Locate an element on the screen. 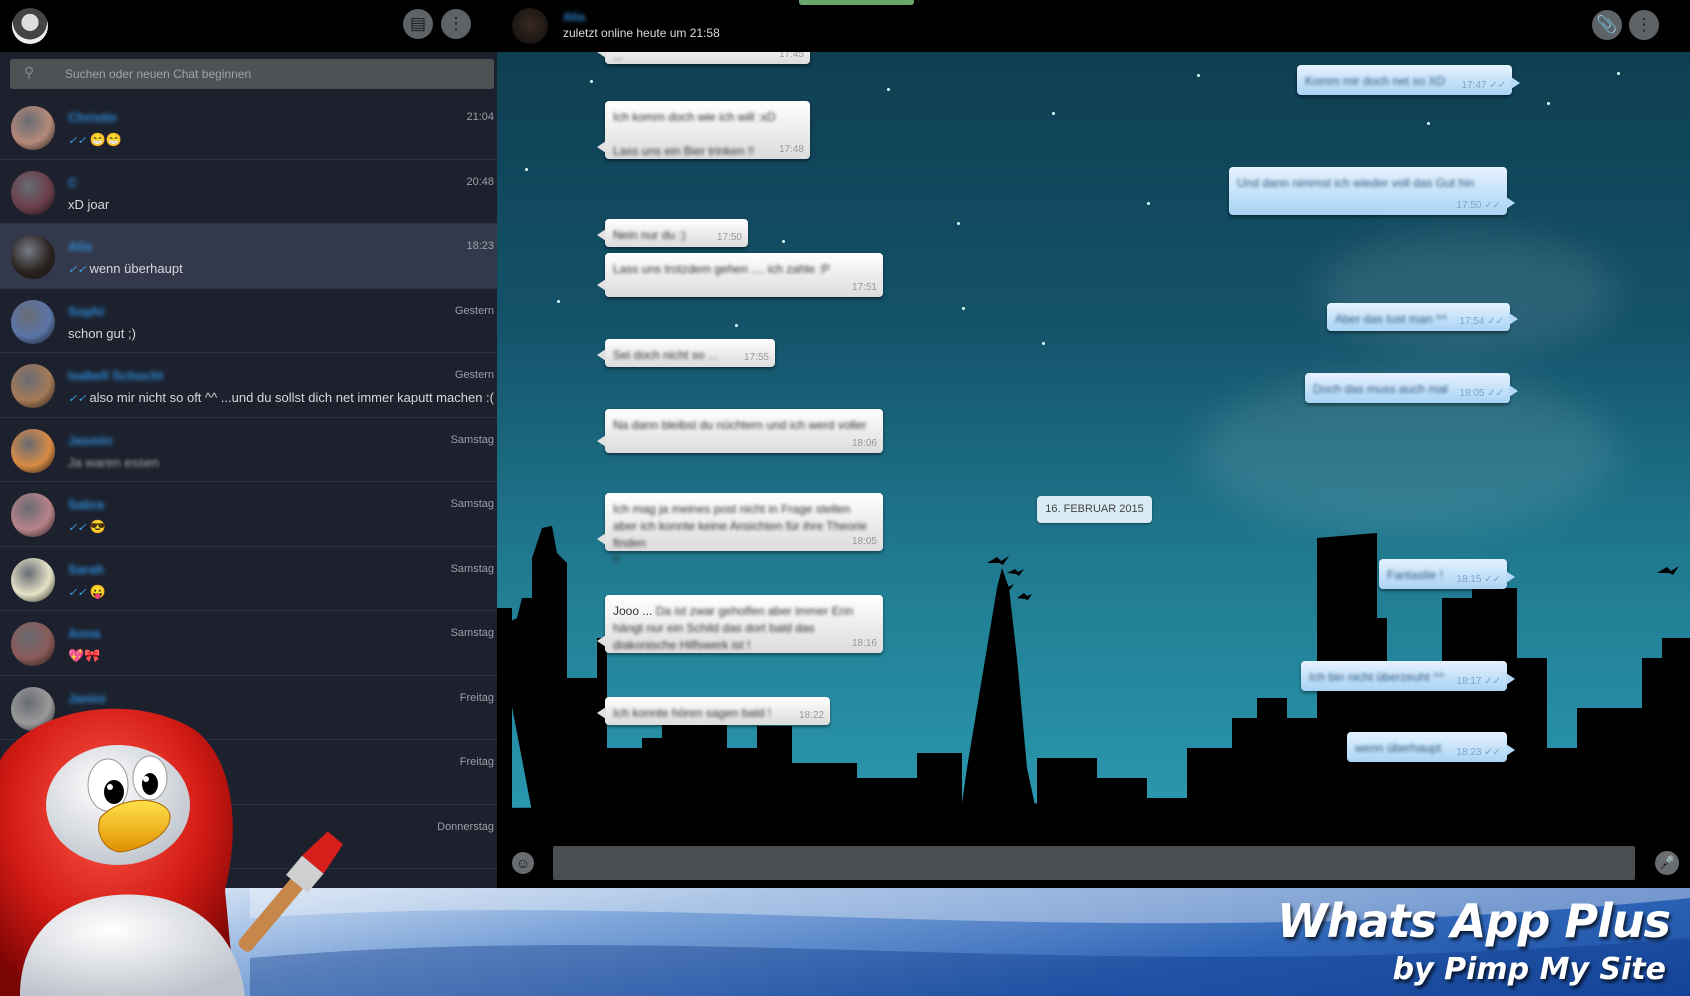  message-time-text: 18:17 is located at coordinates (1469, 681).